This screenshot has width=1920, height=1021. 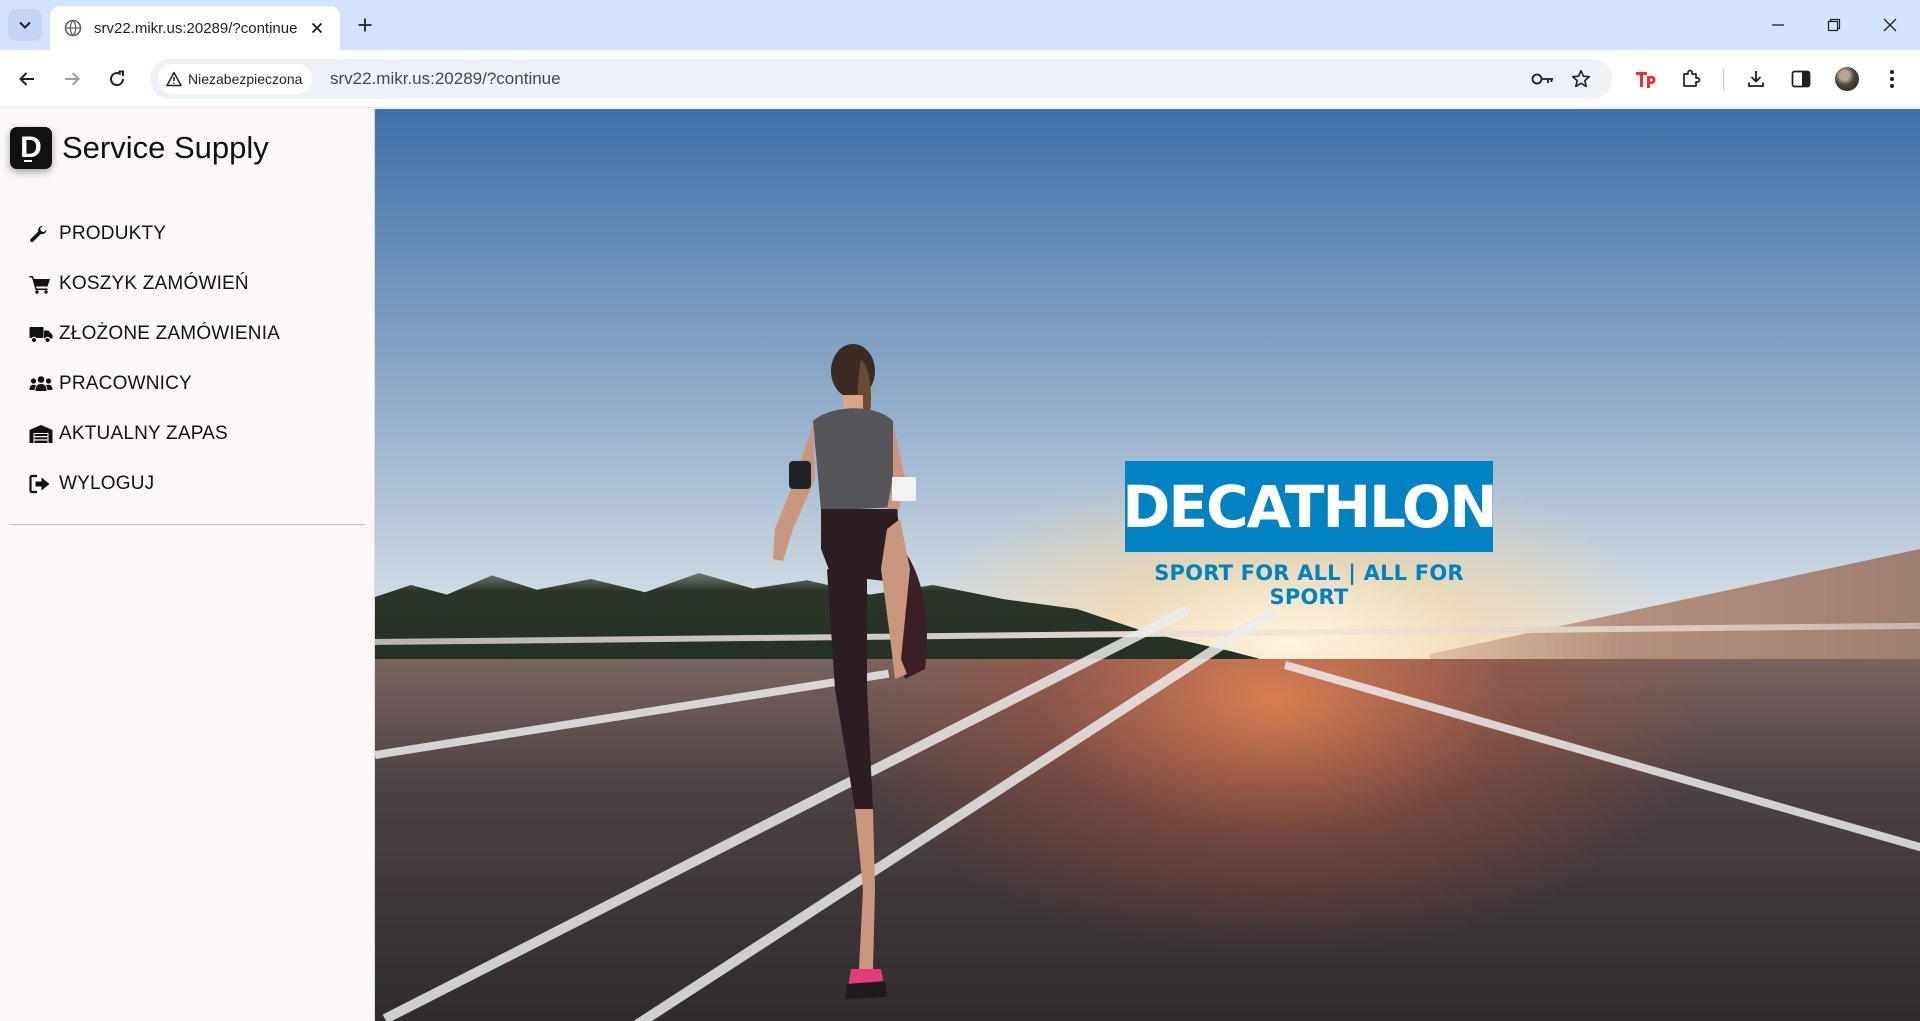 I want to click on sidebar-divider, so click(x=187, y=524).